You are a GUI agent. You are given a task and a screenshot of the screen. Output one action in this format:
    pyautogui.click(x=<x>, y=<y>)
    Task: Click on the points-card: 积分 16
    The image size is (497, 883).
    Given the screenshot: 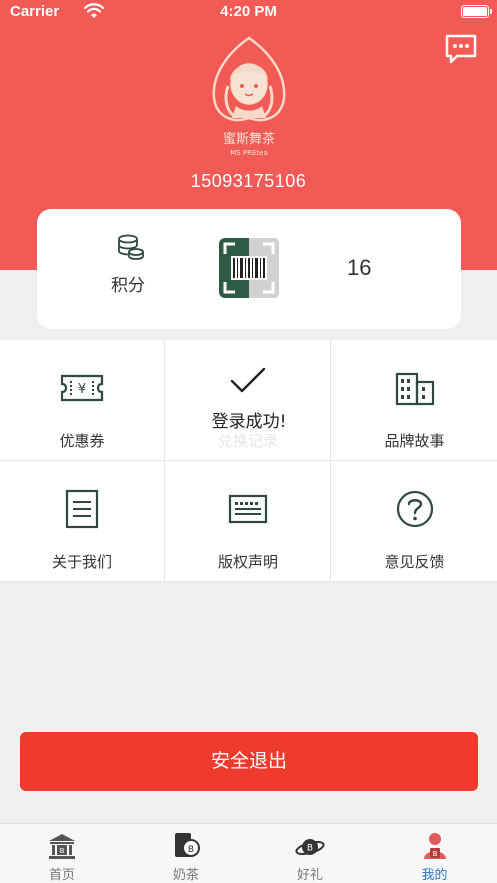 What is the action you would take?
    pyautogui.click(x=249, y=269)
    